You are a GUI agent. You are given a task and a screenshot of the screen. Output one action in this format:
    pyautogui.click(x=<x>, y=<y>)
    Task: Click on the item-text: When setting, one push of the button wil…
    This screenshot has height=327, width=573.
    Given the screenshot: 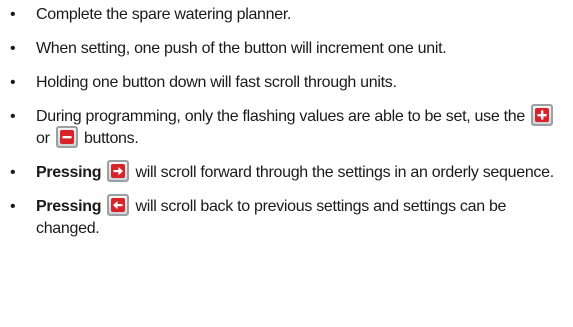 What is the action you would take?
    pyautogui.click(x=241, y=48)
    